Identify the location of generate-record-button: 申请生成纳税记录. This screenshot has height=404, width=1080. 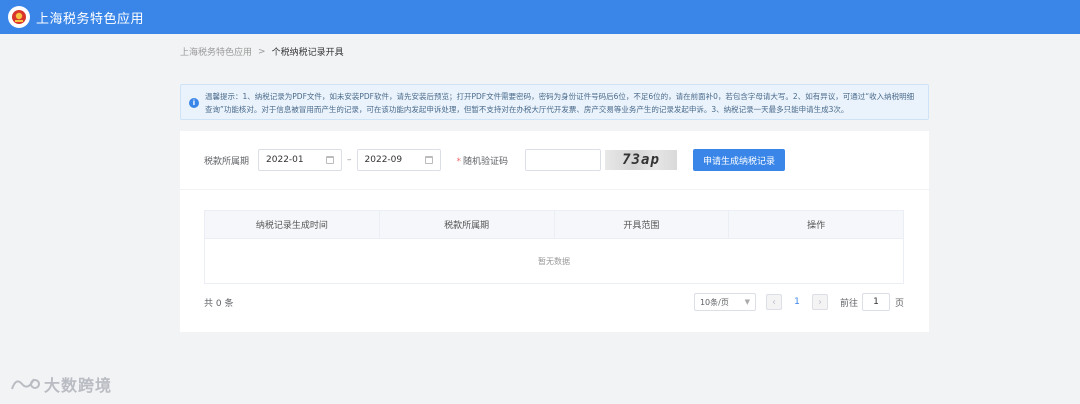
(739, 160).